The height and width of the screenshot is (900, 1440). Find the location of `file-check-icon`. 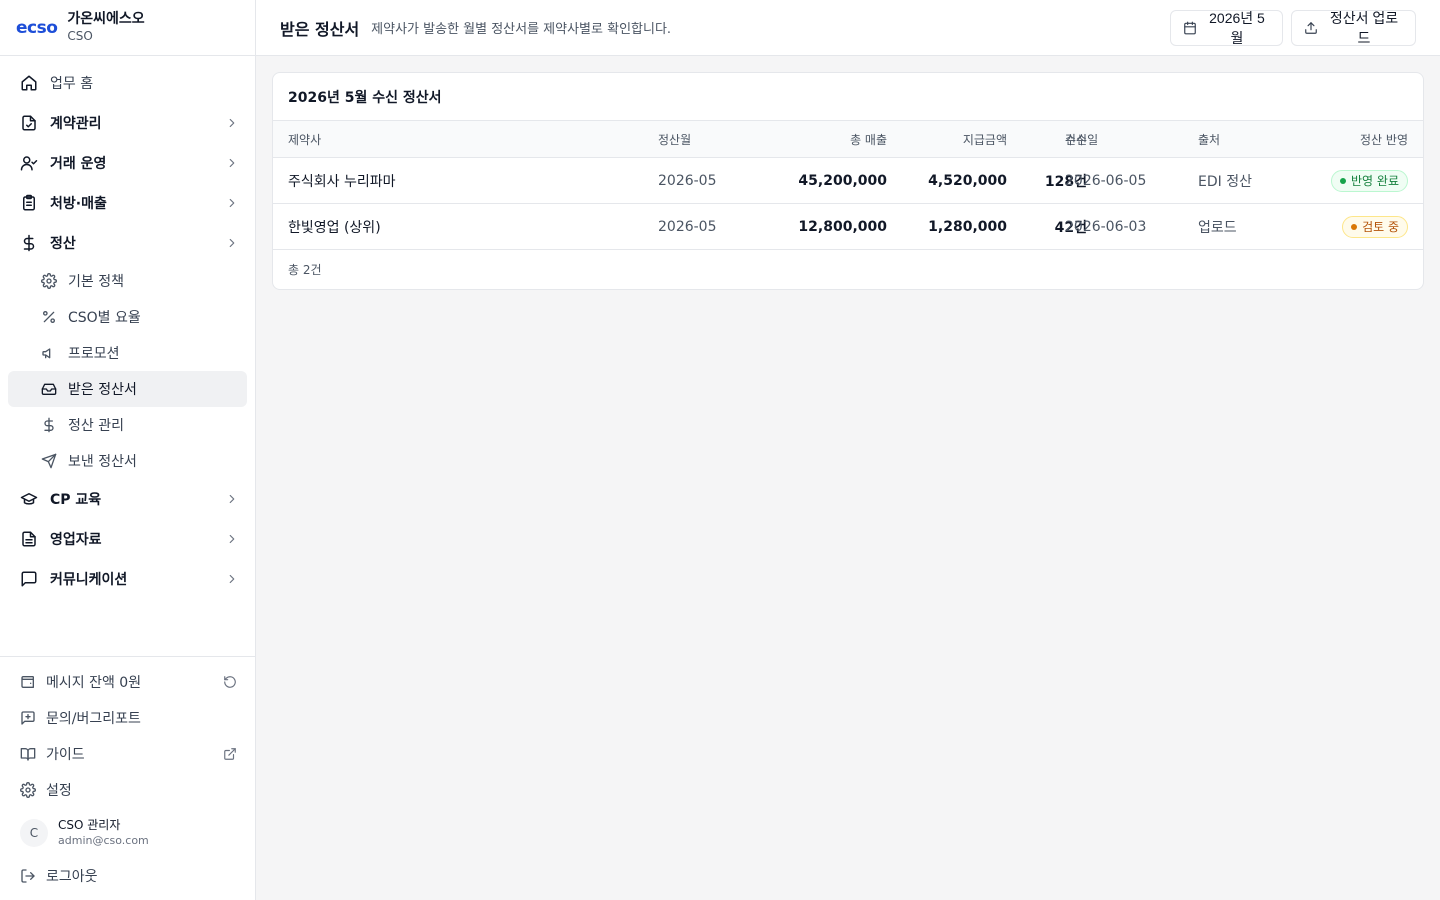

file-check-icon is located at coordinates (29, 123).